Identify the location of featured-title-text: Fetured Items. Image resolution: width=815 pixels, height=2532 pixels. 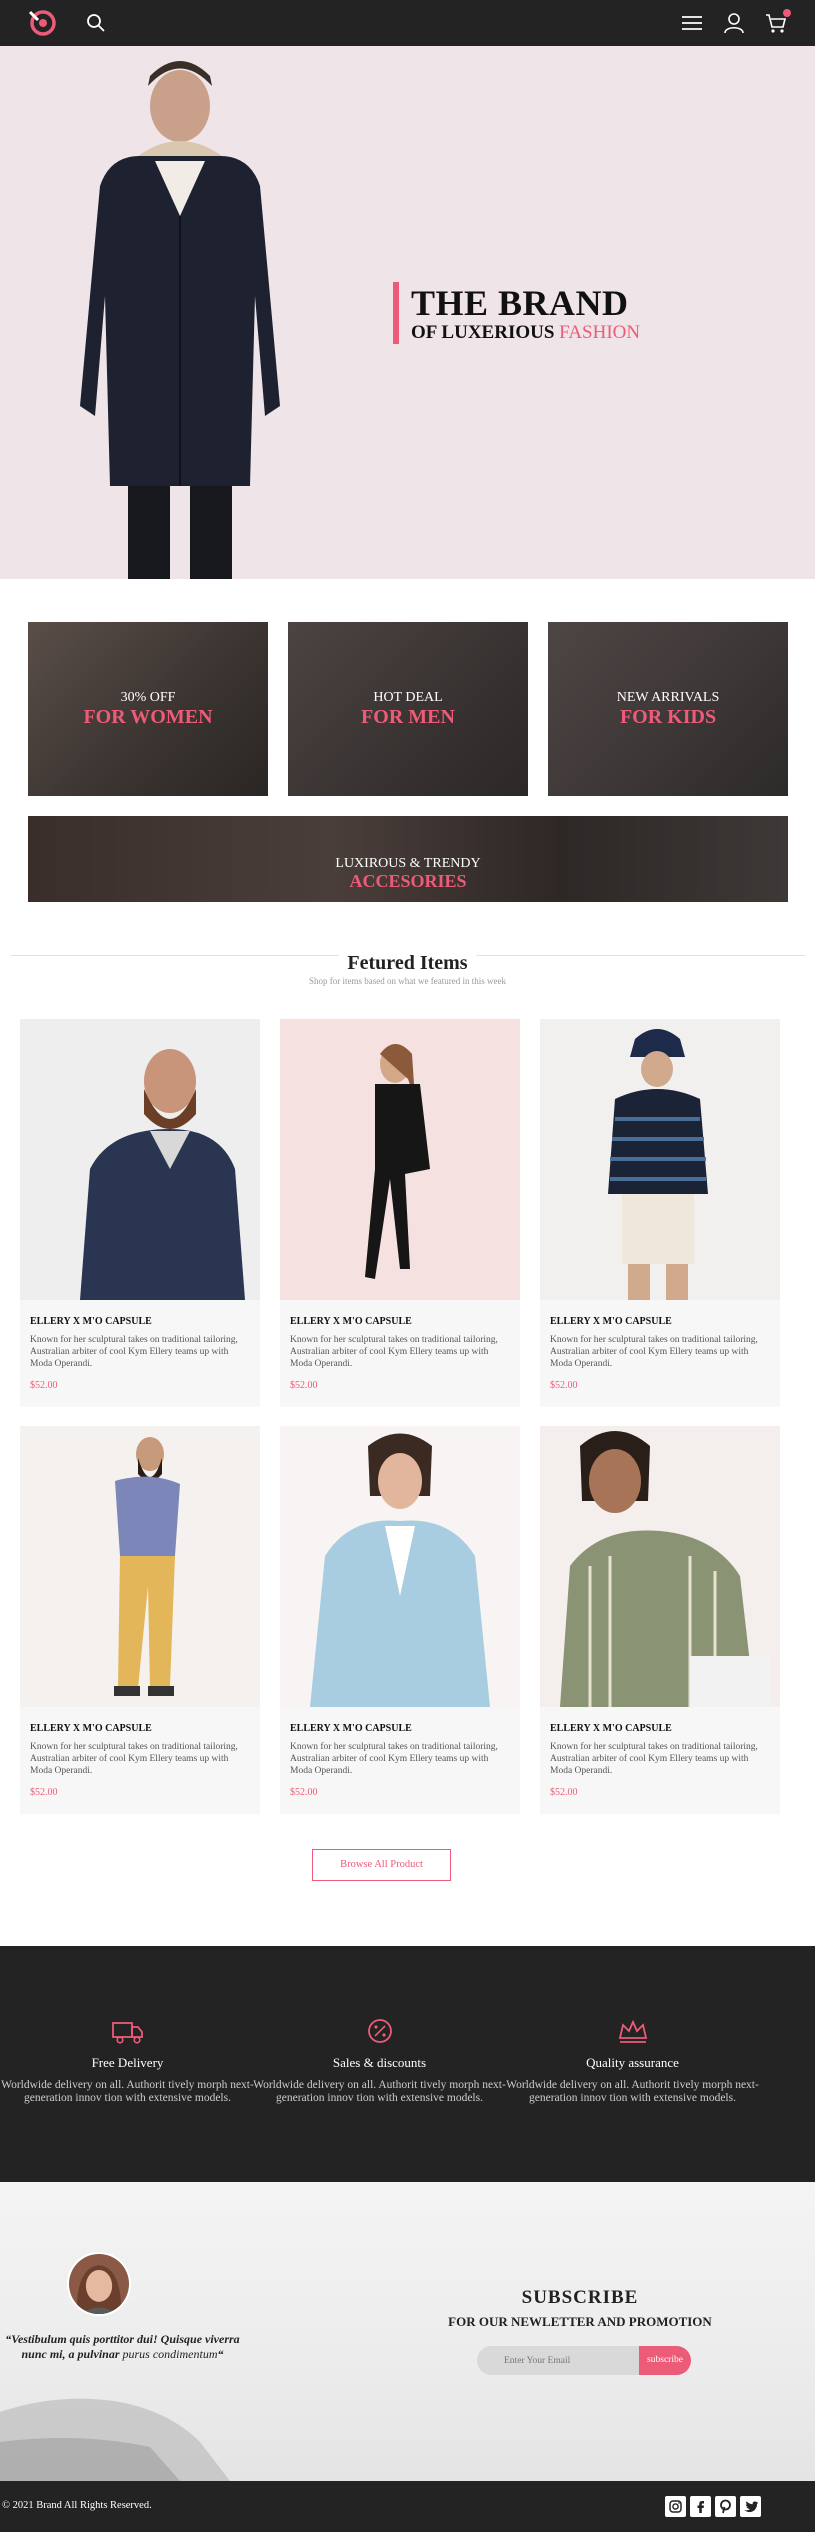
(407, 963).